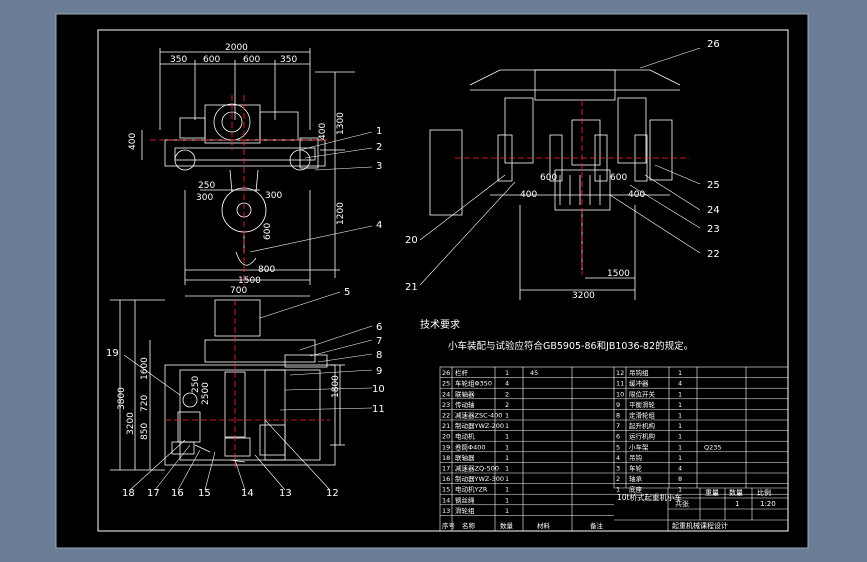 The height and width of the screenshot is (562, 867). Describe the element at coordinates (736, 492) in the screenshot. I see `title-block-qty-label: 数量` at that location.